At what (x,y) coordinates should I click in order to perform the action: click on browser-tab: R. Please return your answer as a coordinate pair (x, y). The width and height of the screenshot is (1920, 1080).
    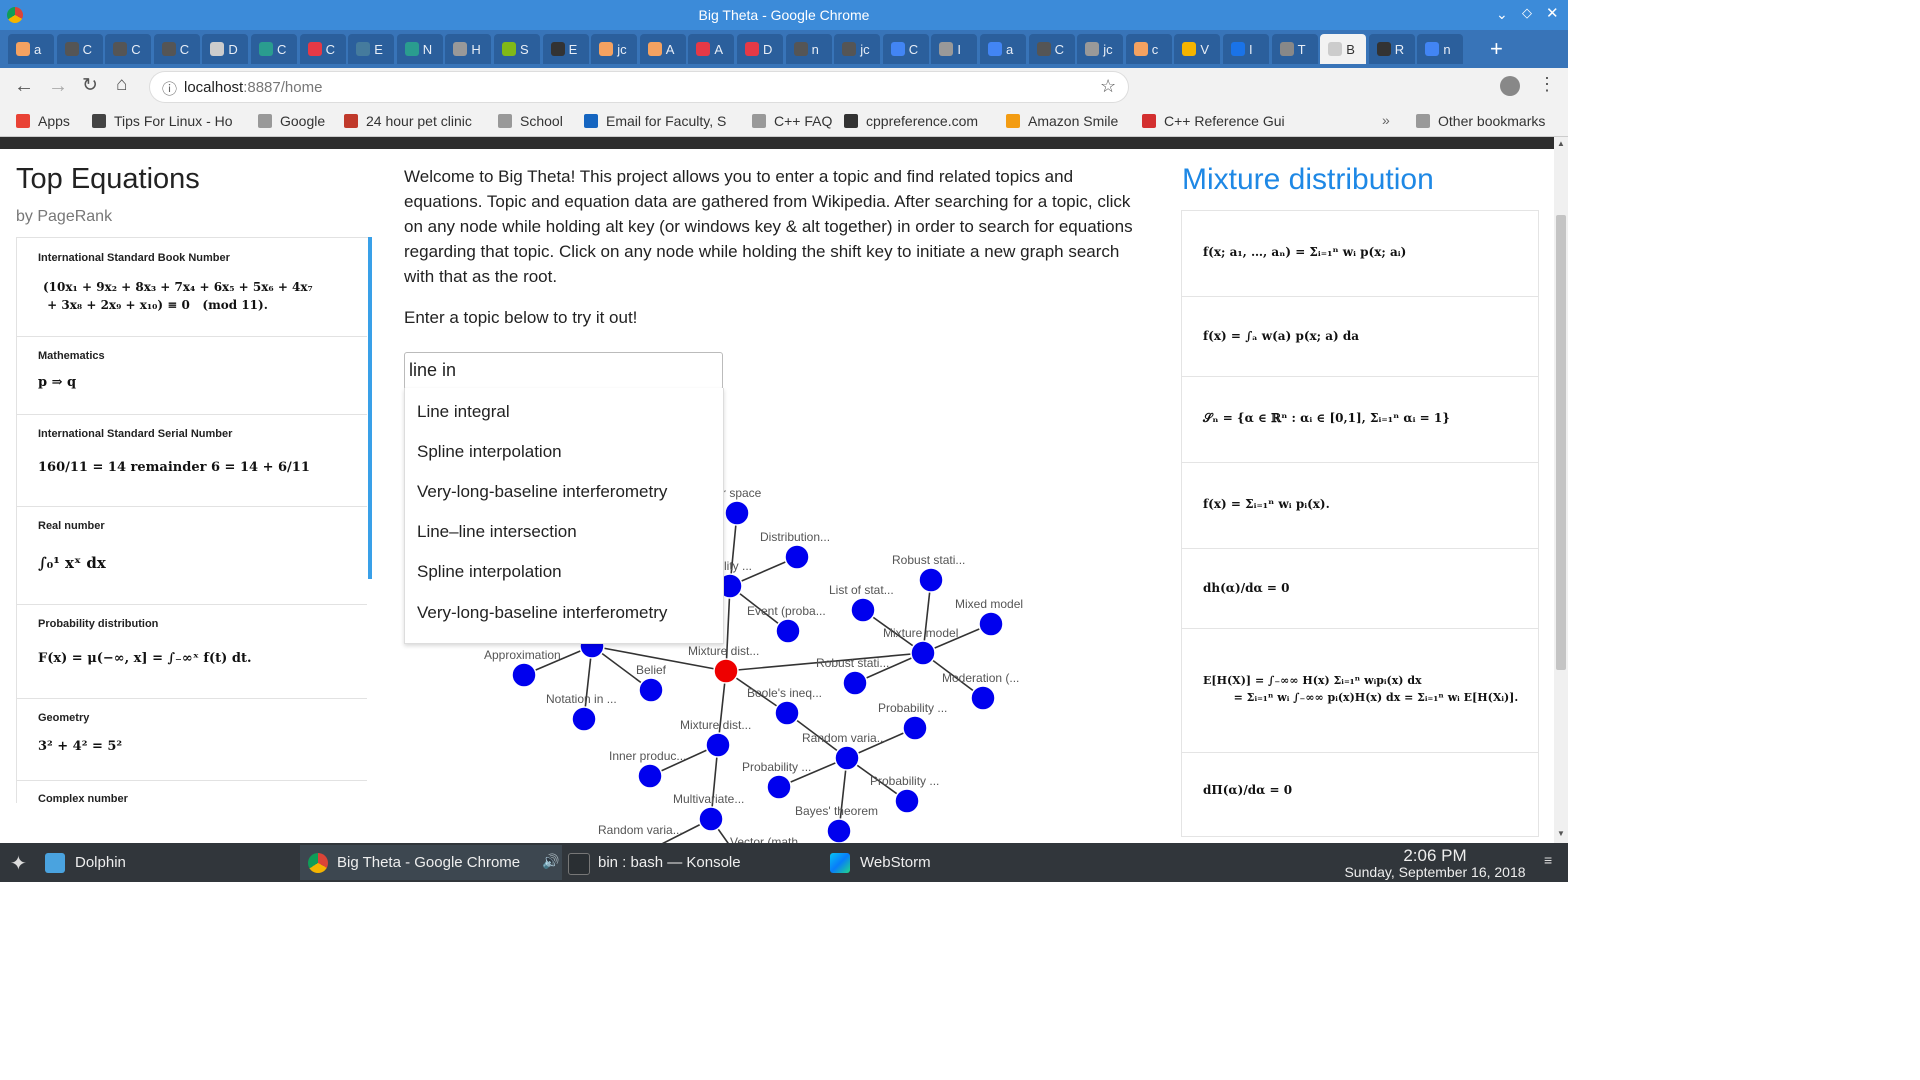
    Looking at the image, I should click on (1391, 49).